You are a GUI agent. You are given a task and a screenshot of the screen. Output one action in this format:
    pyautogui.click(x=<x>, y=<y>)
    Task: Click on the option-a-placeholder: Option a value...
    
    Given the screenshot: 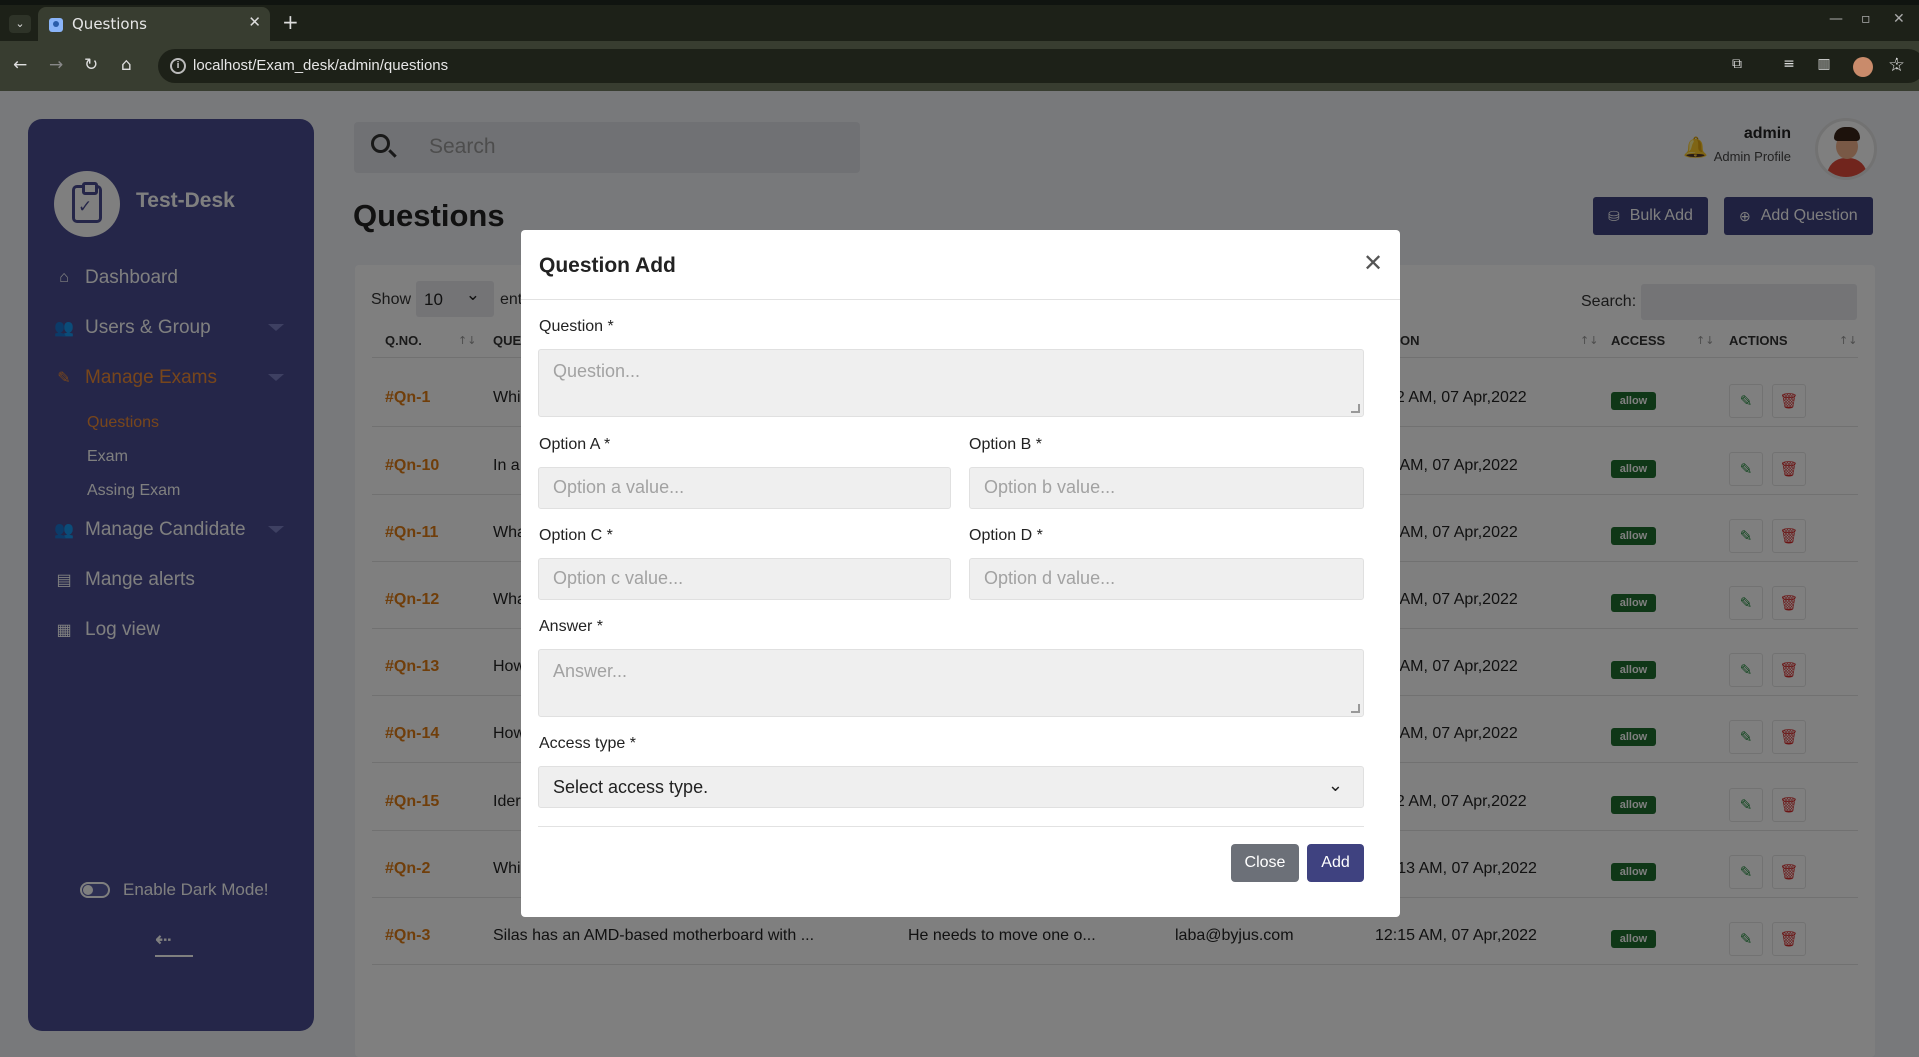 What is the action you would take?
    pyautogui.click(x=619, y=487)
    